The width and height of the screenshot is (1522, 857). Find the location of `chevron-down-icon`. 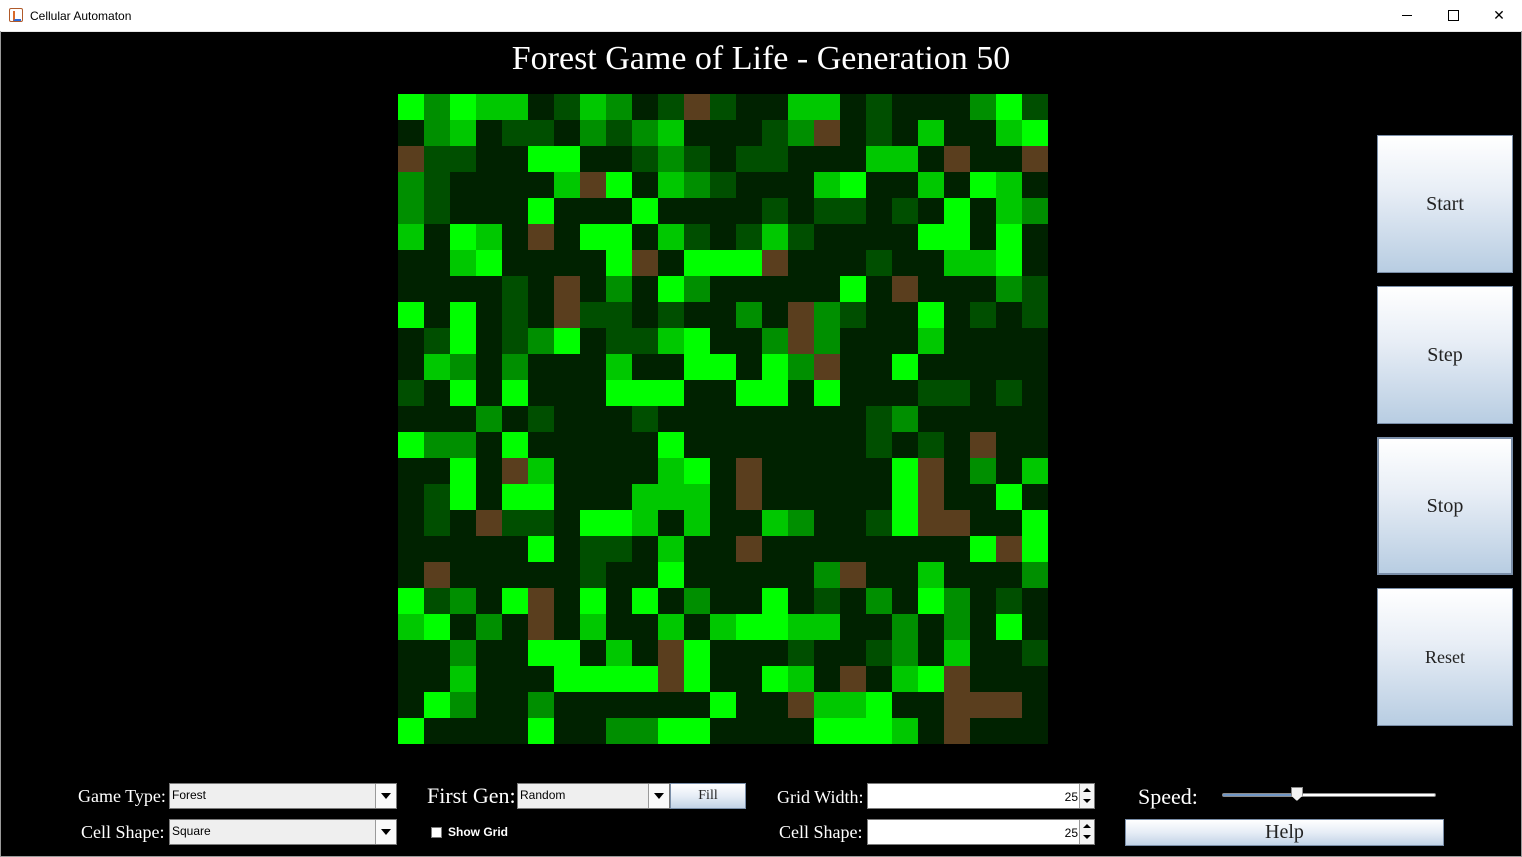

chevron-down-icon is located at coordinates (658, 796).